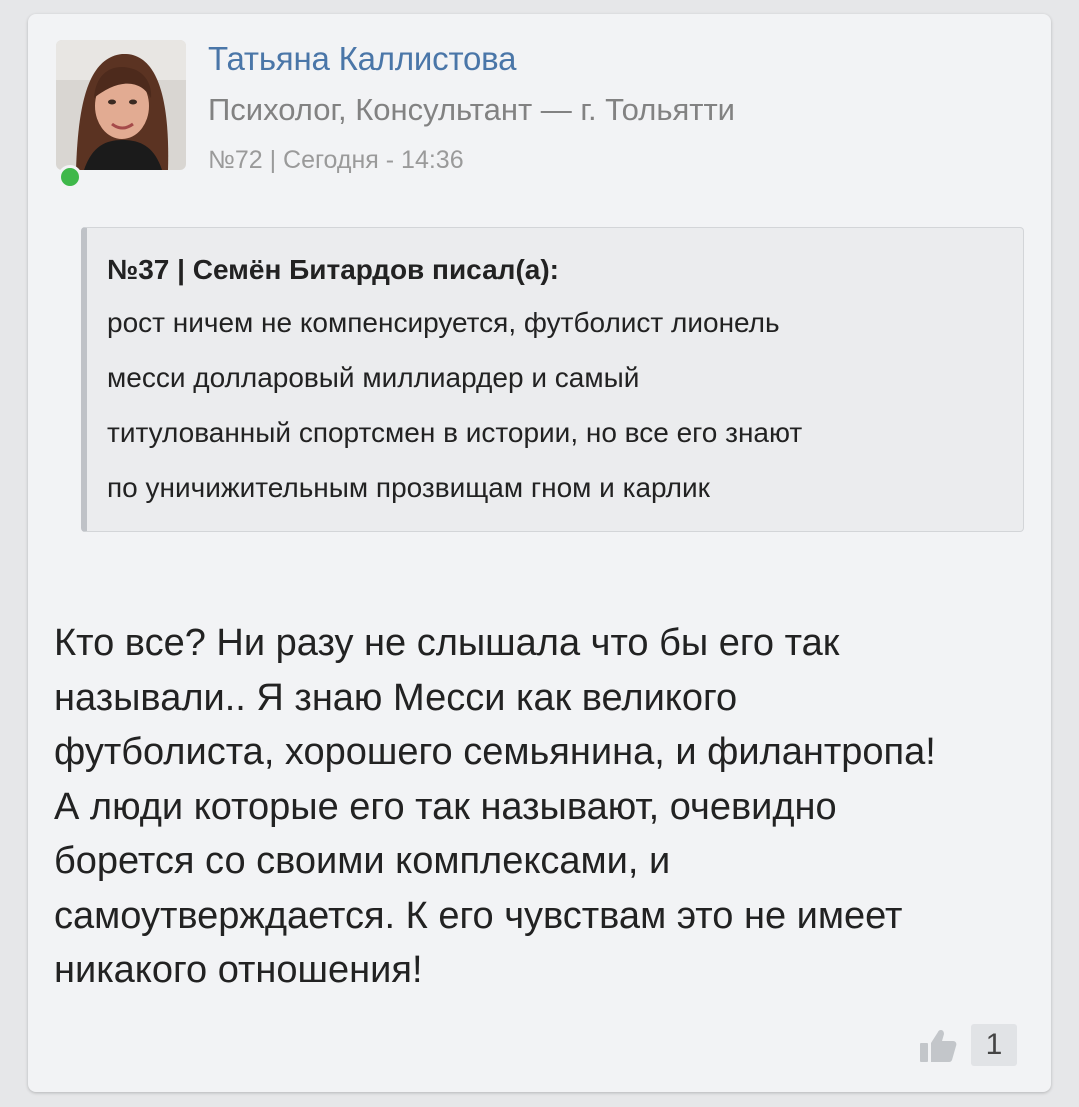 Image resolution: width=1079 pixels, height=1107 pixels. What do you see at coordinates (336, 160) in the screenshot?
I see `post-meta: №72 | Сегодня - 14:36` at bounding box center [336, 160].